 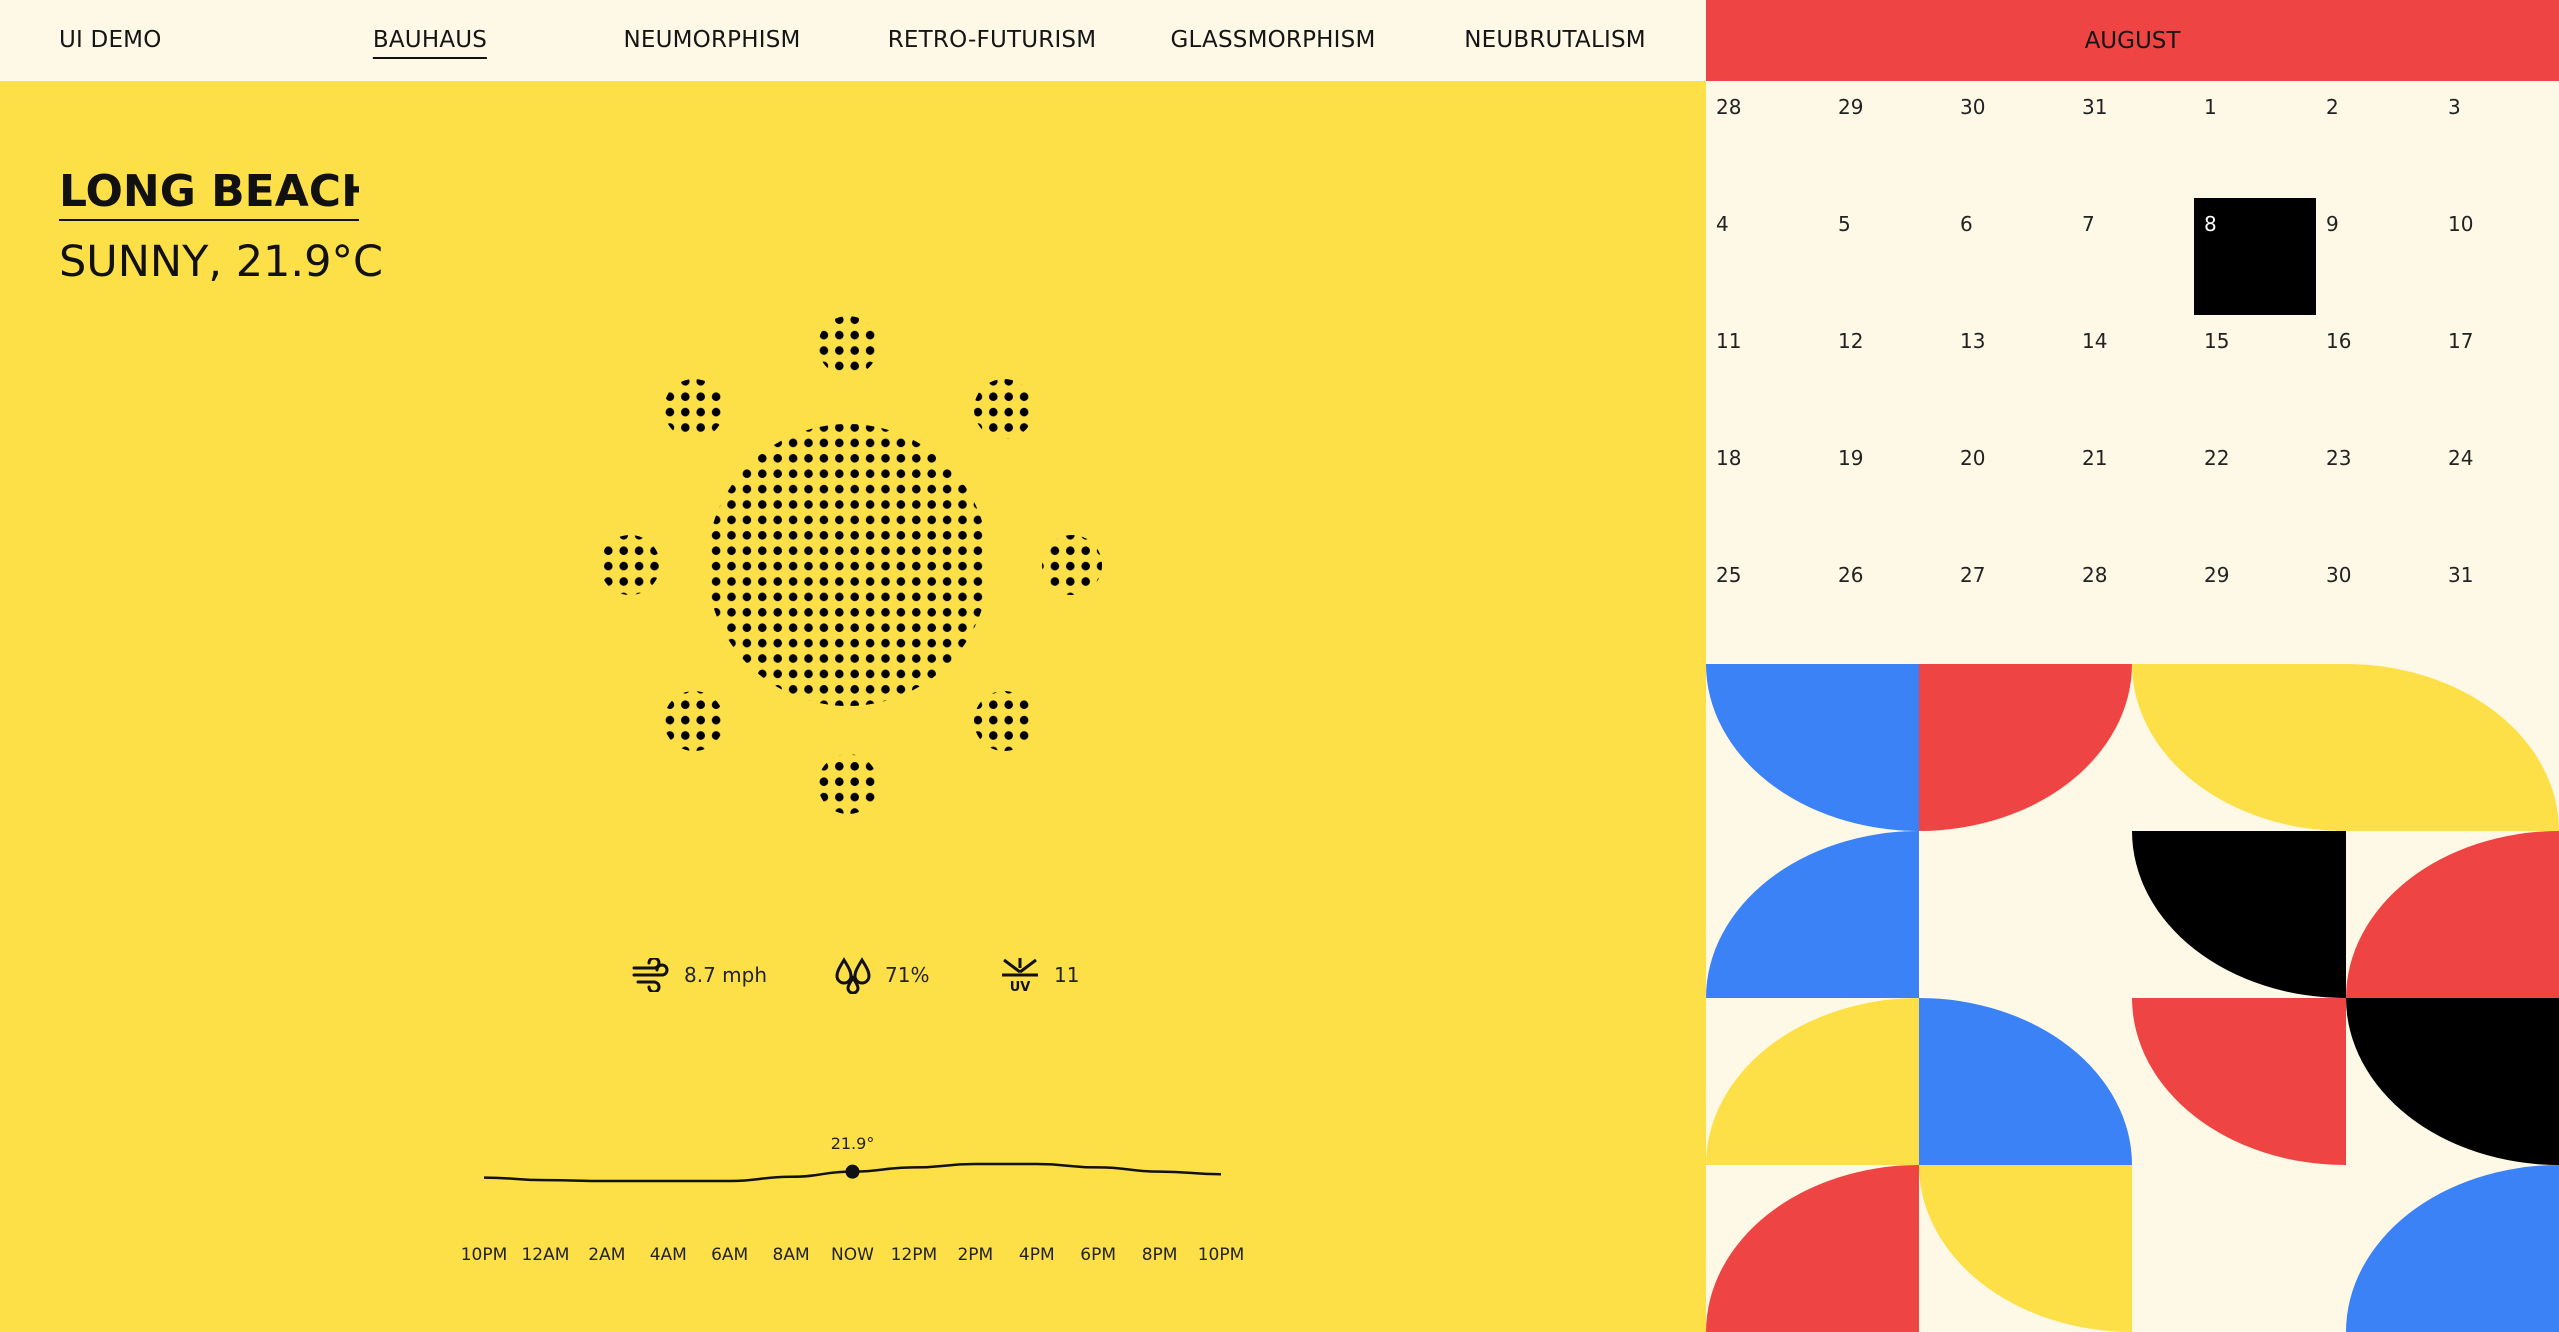 What do you see at coordinates (2377, 490) in the screenshot?
I see `calendar-day: 23` at bounding box center [2377, 490].